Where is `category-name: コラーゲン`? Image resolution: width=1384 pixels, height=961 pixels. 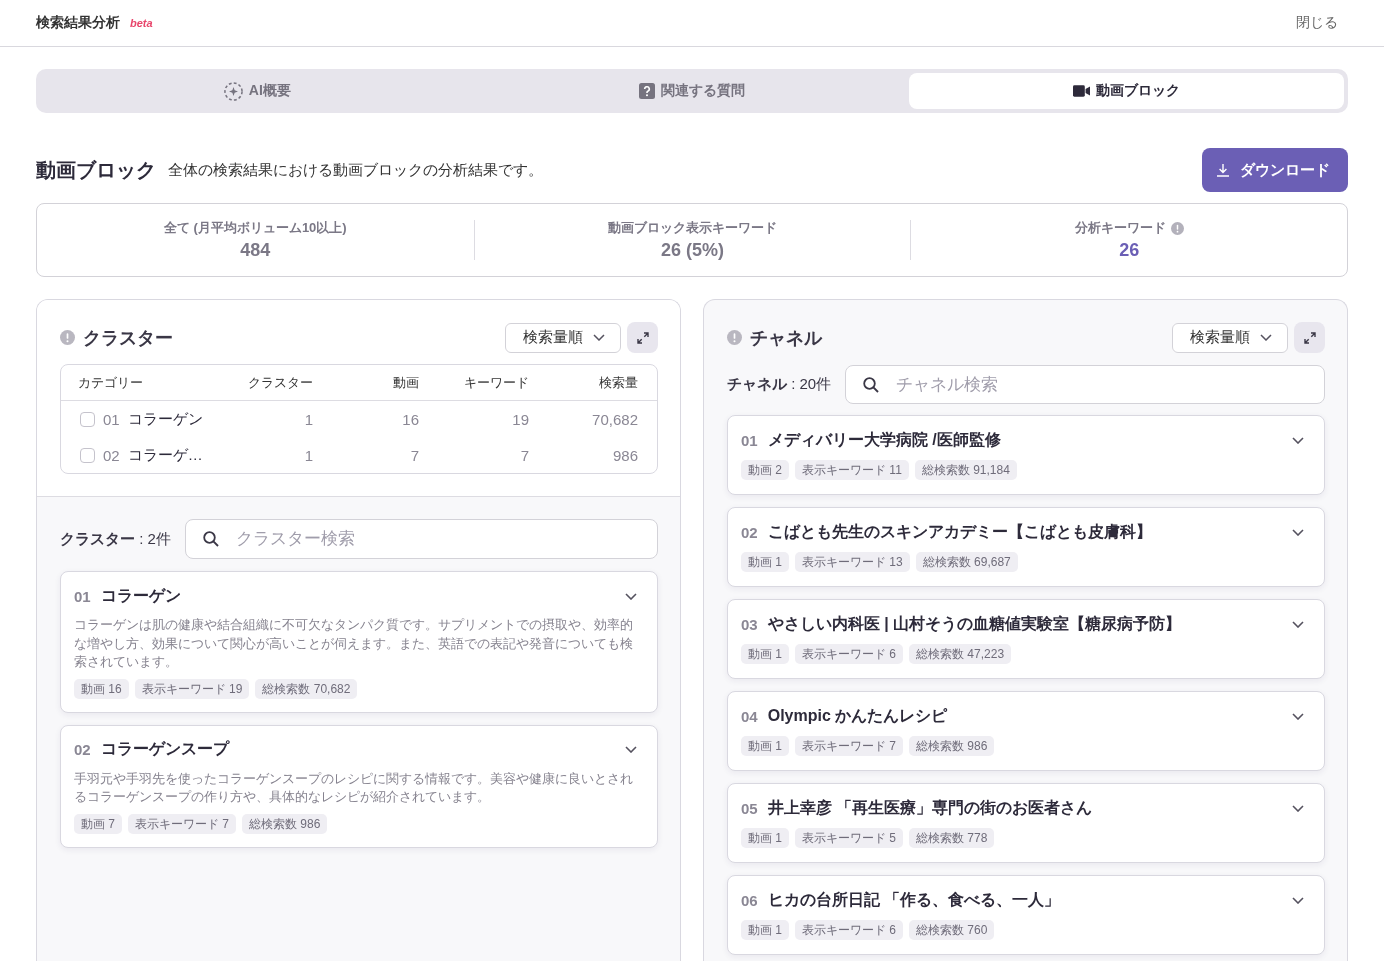 category-name: コラーゲン is located at coordinates (165, 419).